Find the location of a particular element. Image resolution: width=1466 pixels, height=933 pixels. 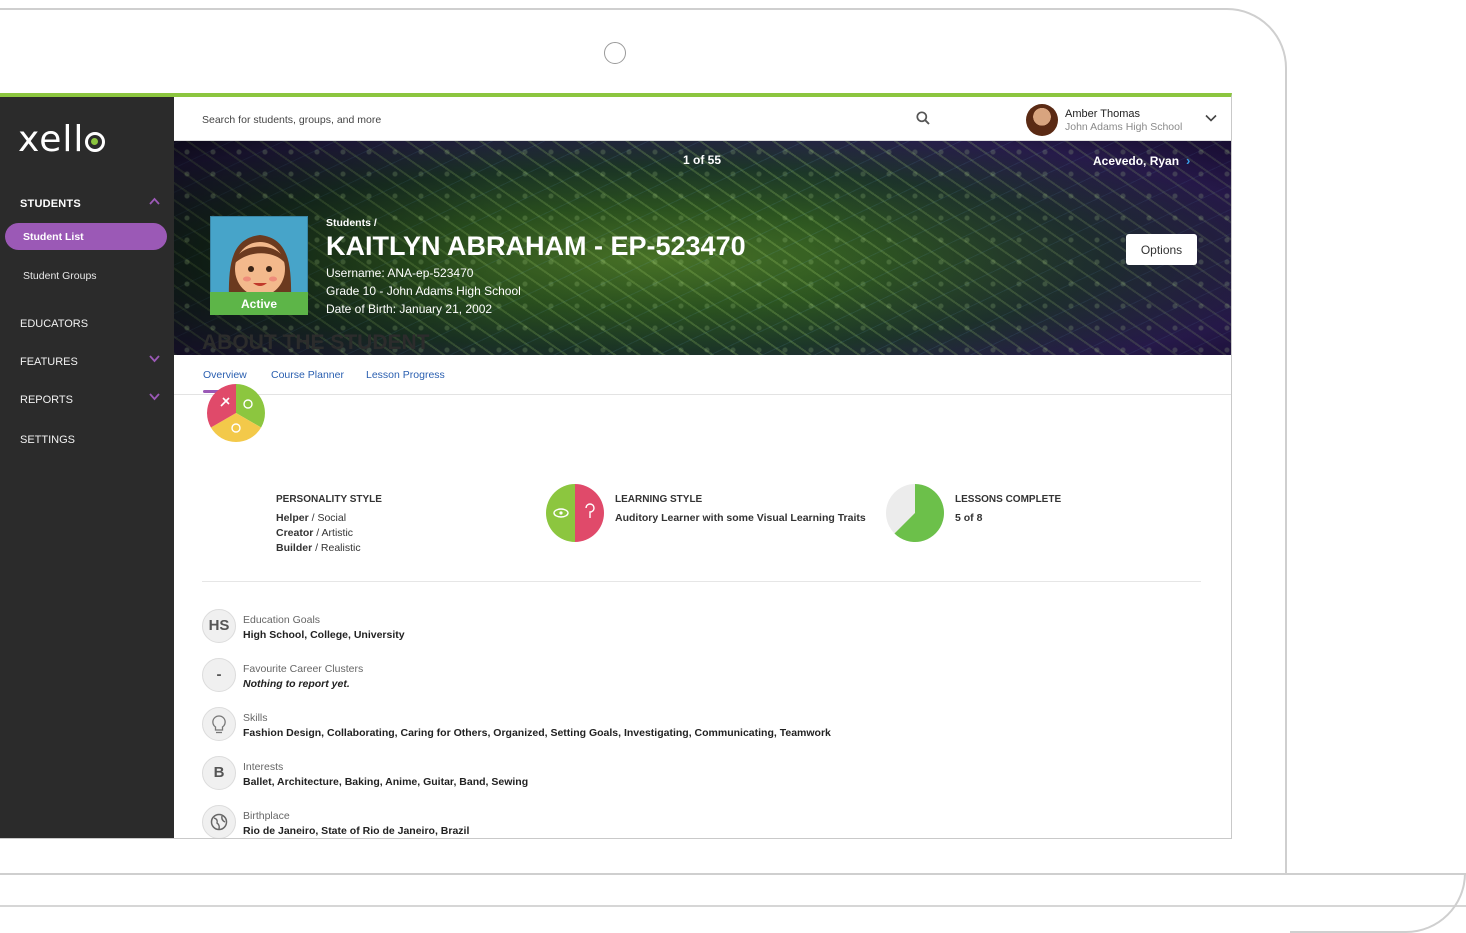

nav-students-label: STUDENTS is located at coordinates (50, 204).